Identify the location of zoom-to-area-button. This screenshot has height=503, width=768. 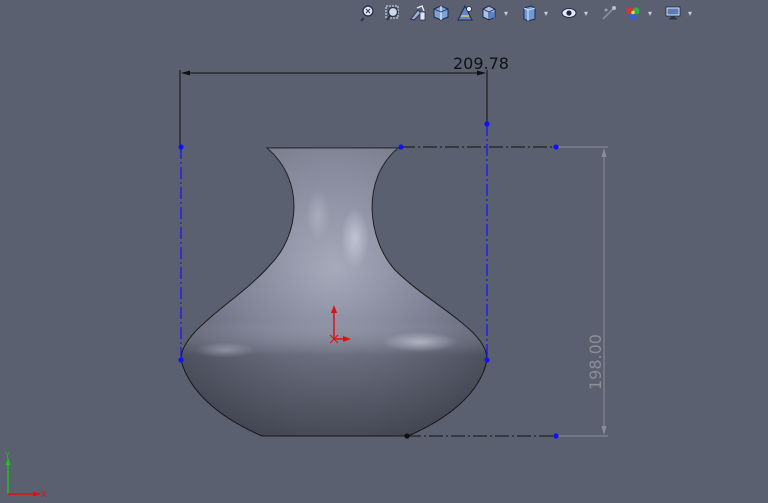
(393, 13).